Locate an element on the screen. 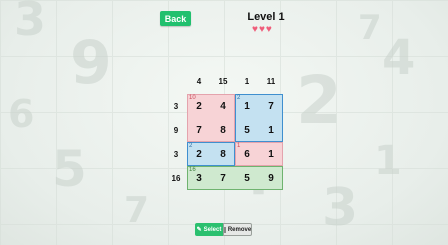  pencil-icon: ✎ is located at coordinates (199, 230).